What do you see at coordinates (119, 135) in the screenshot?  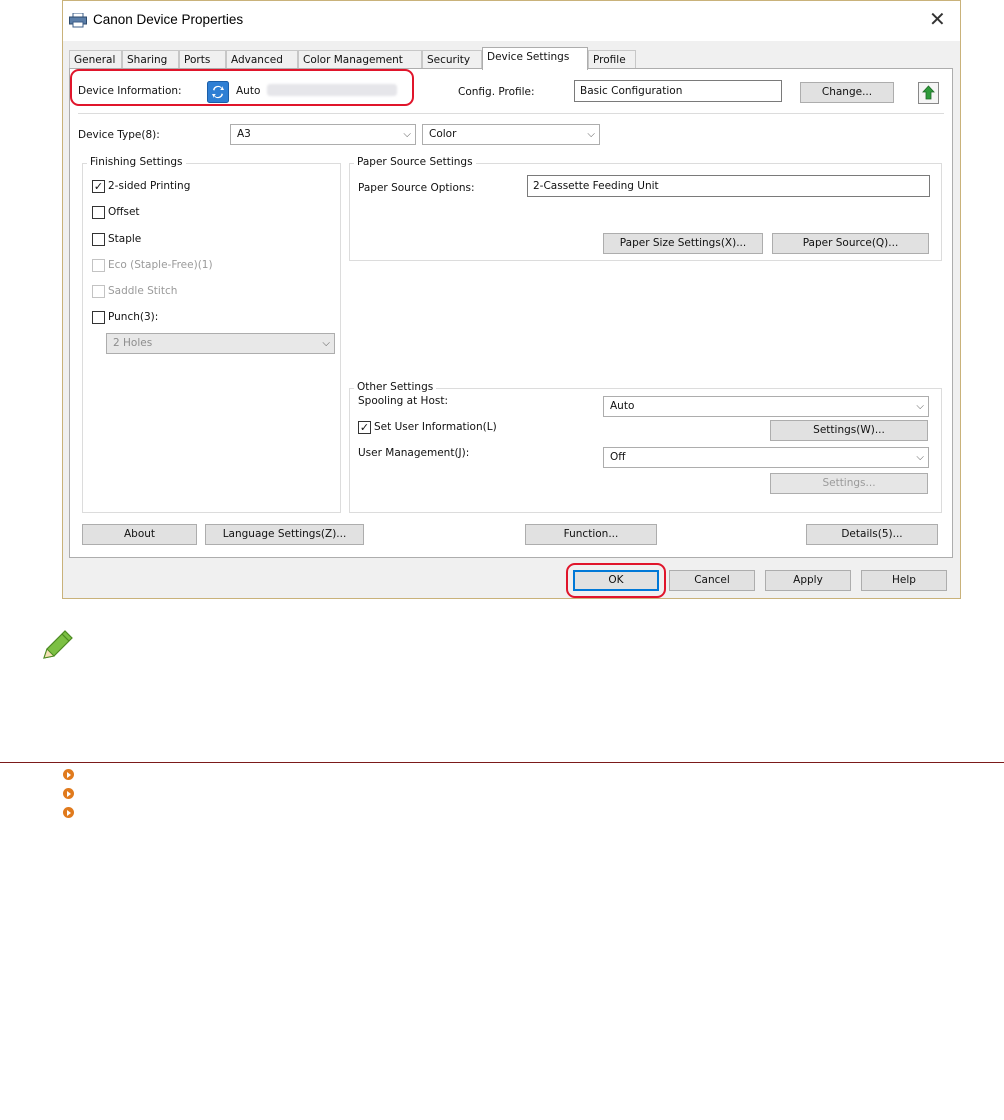 I see `device-type-label: Device Type(8):` at bounding box center [119, 135].